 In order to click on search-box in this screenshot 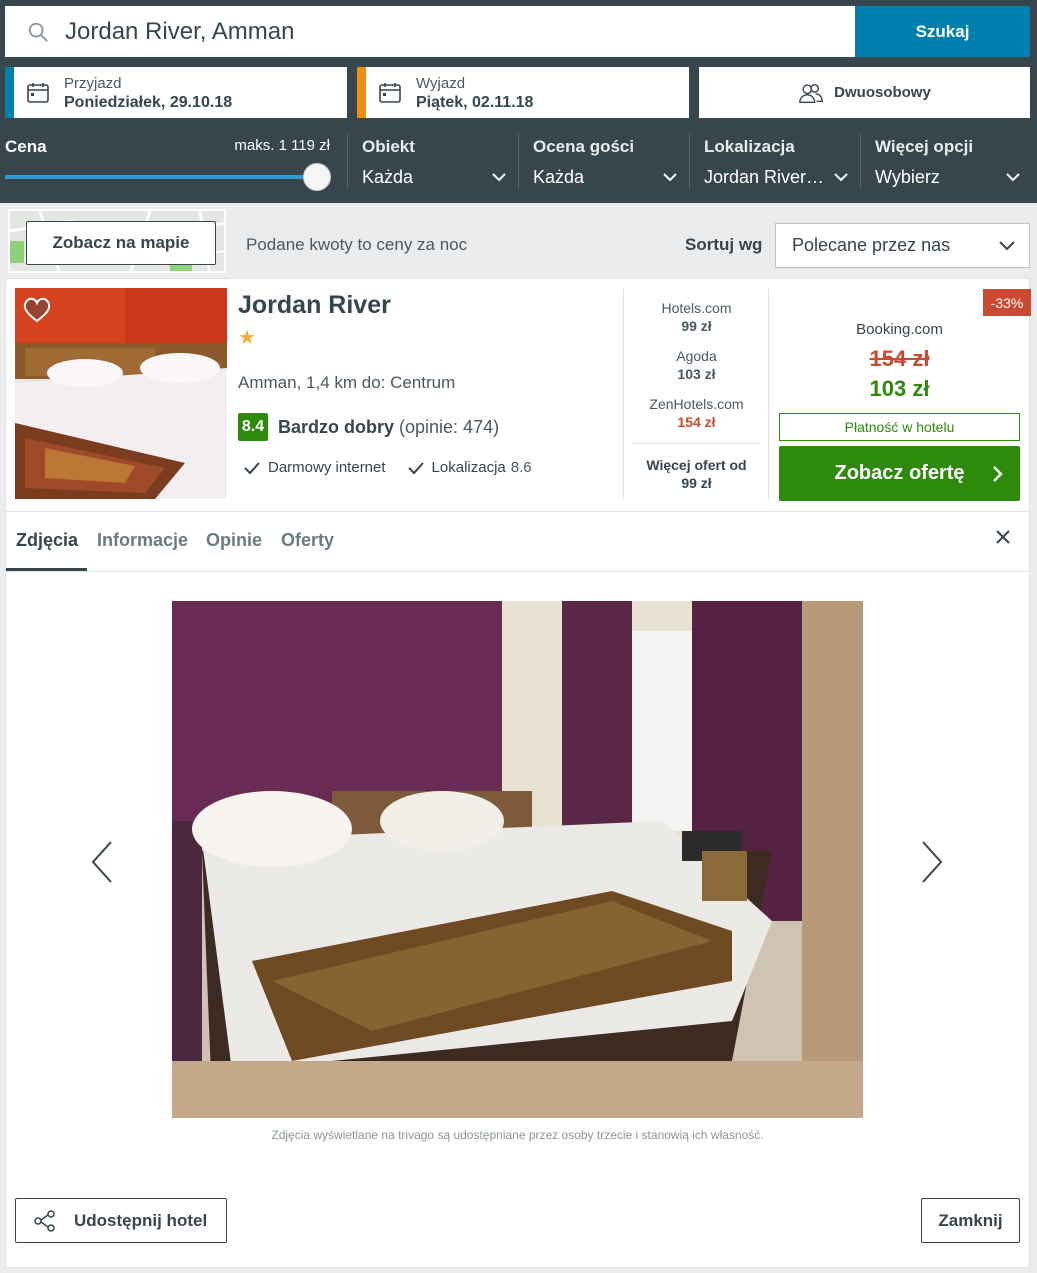, I will do `click(430, 31)`.